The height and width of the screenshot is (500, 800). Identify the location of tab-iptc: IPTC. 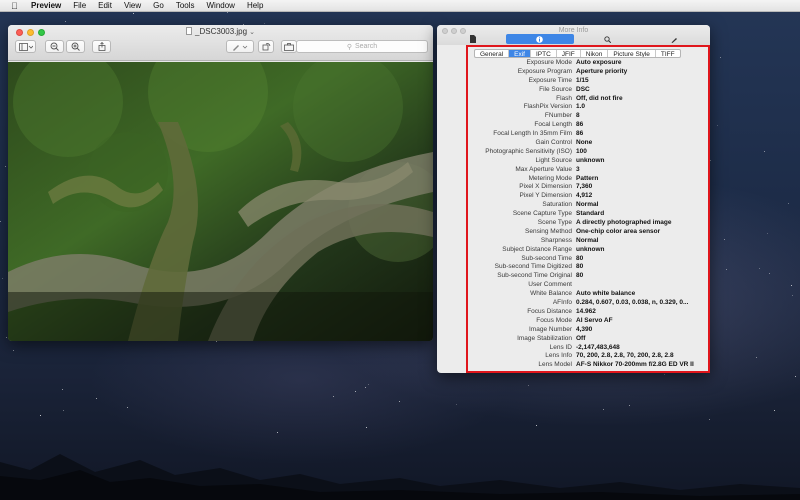
(544, 53).